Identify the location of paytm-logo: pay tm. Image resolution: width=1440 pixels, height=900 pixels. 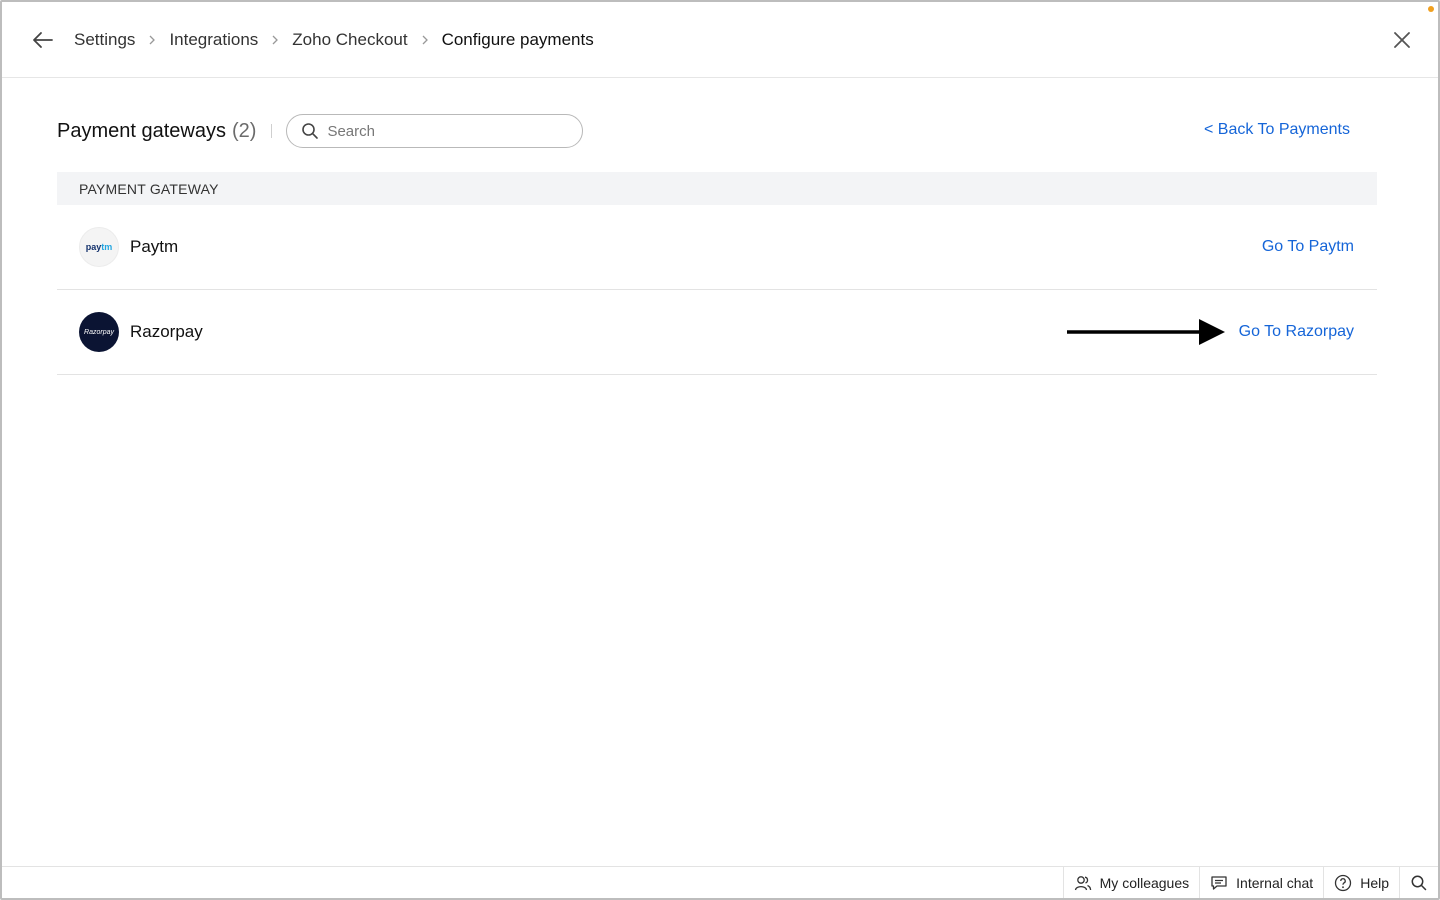
(99, 247).